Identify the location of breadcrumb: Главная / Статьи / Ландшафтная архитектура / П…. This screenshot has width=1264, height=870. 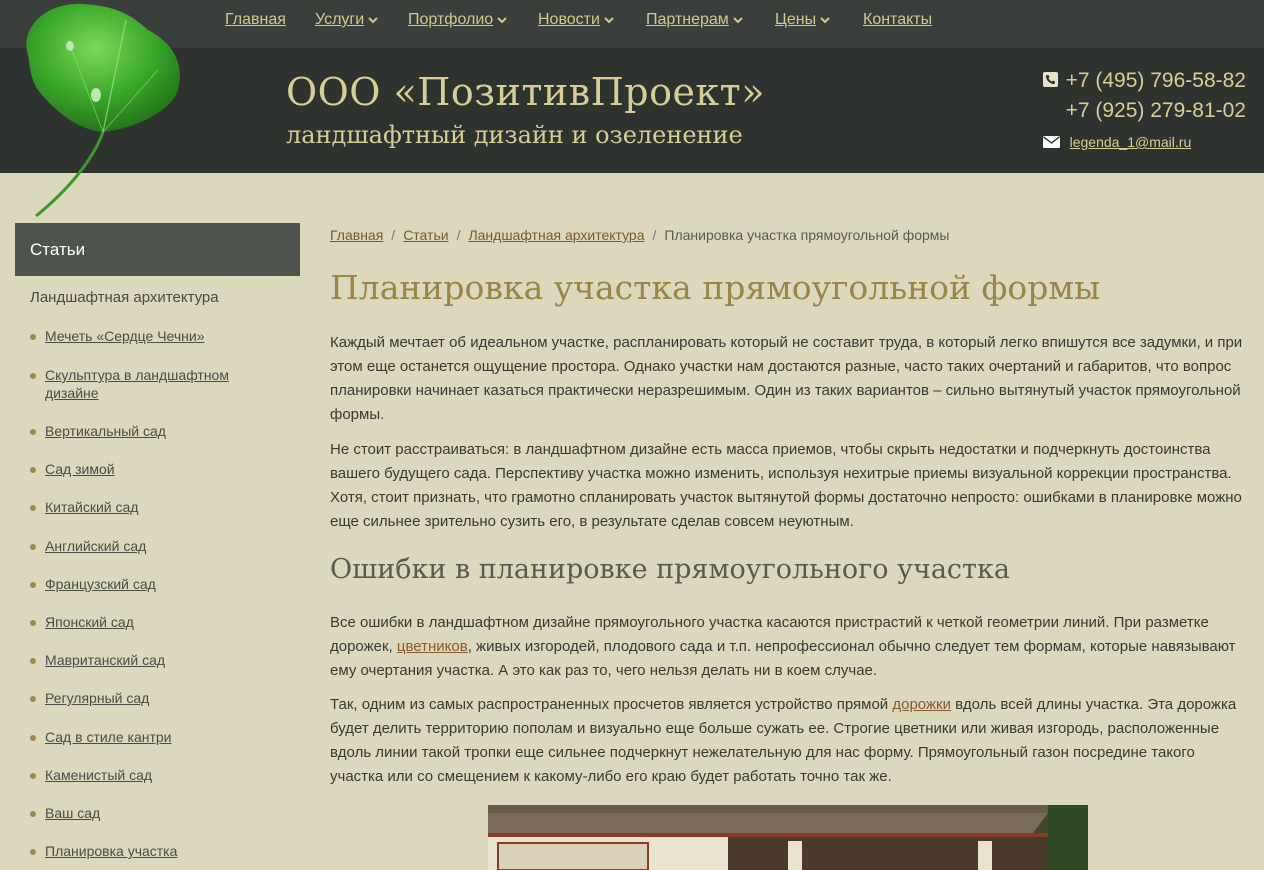
(639, 235).